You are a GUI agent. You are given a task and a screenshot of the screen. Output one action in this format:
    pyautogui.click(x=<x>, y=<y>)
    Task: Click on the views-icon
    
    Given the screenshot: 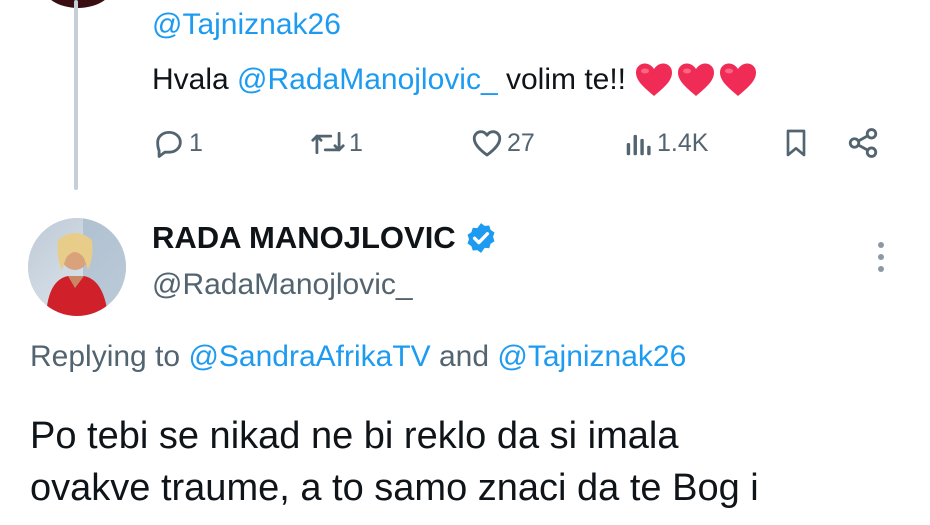 What is the action you would take?
    pyautogui.click(x=638, y=145)
    